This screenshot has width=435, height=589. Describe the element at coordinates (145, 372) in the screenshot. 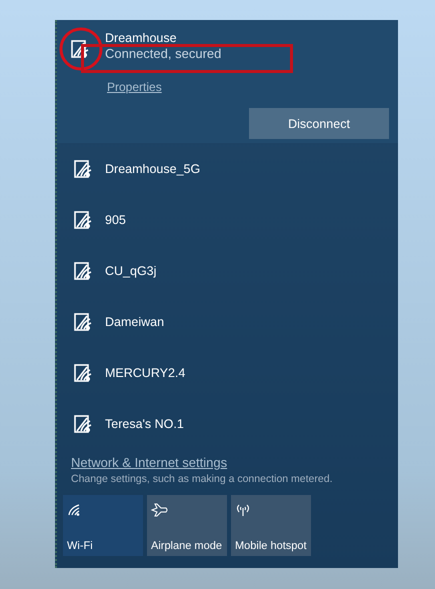

I see `network-name: MERCURY2.4` at that location.